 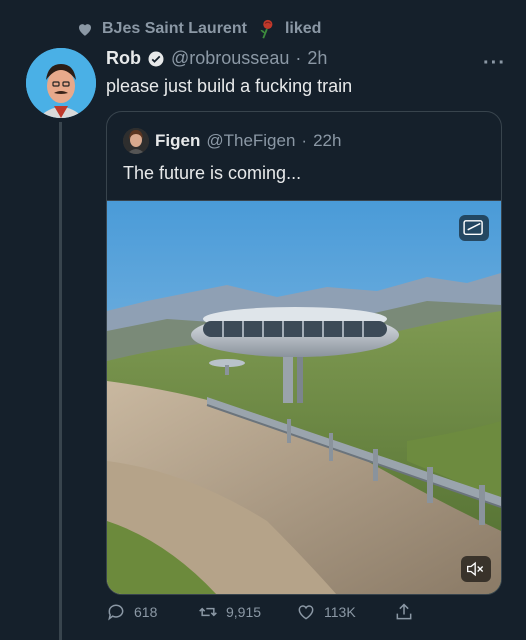 I want to click on muted-speaker-icon, so click(x=475, y=569).